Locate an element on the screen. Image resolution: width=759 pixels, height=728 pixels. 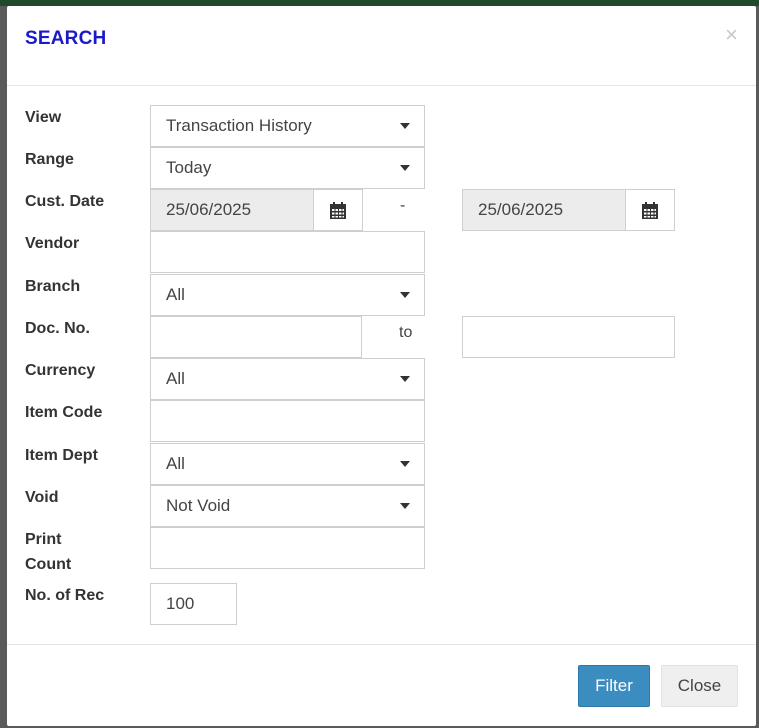
void-select-value: Not Void is located at coordinates (198, 505).